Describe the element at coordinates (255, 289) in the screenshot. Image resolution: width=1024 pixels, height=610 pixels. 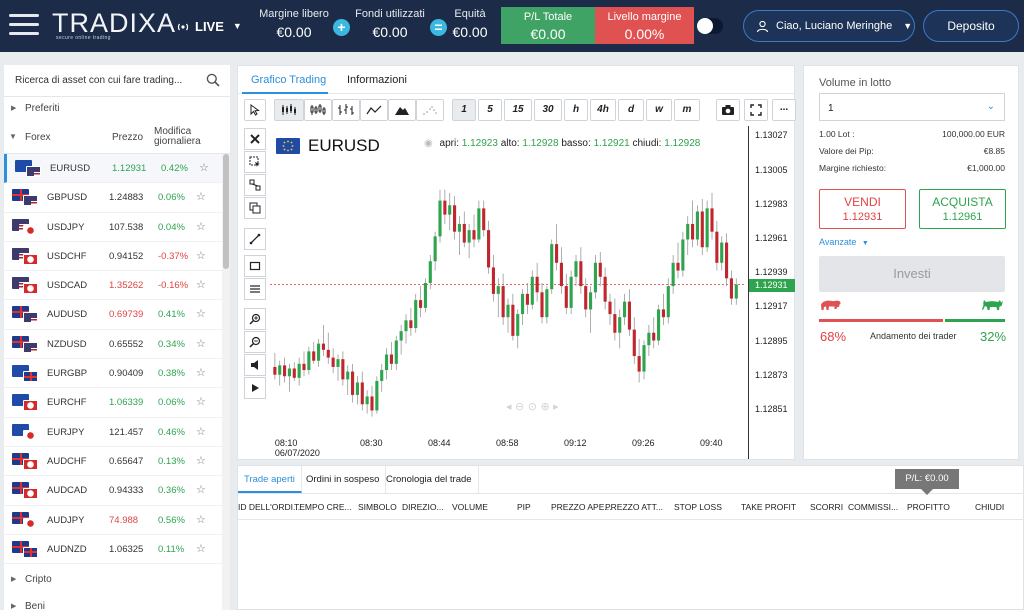
I see `horizontal-lines-tool` at that location.